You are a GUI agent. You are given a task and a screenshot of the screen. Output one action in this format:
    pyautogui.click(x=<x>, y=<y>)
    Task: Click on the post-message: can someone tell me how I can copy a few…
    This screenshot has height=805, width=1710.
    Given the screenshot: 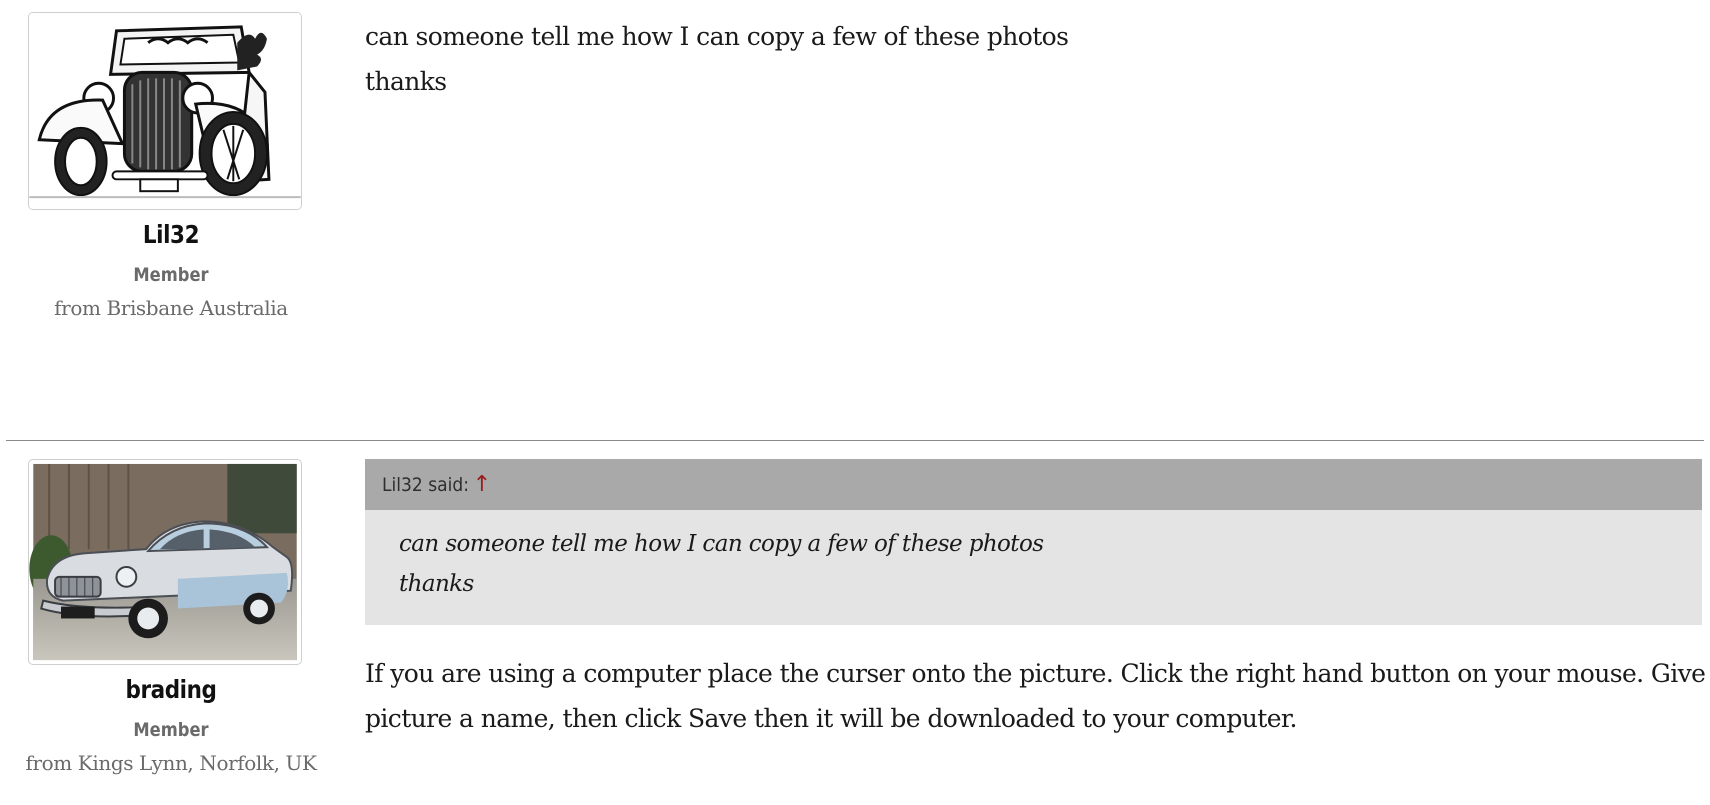 What is the action you would take?
    pyautogui.click(x=1035, y=59)
    